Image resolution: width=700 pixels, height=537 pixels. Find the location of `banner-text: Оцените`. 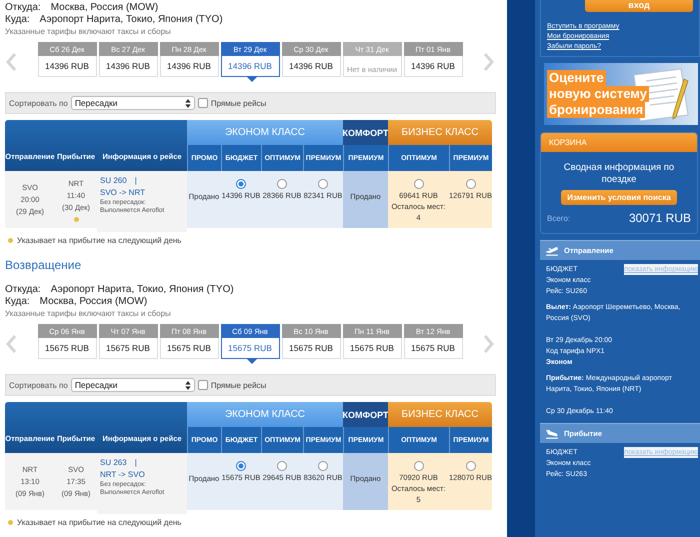

banner-text: Оцените is located at coordinates (576, 78).